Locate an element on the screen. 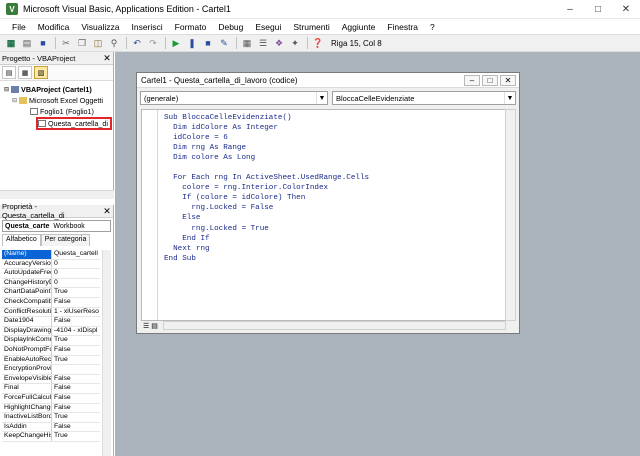  property-row: ChangeHistoryD 0 is located at coordinates (51, 283).